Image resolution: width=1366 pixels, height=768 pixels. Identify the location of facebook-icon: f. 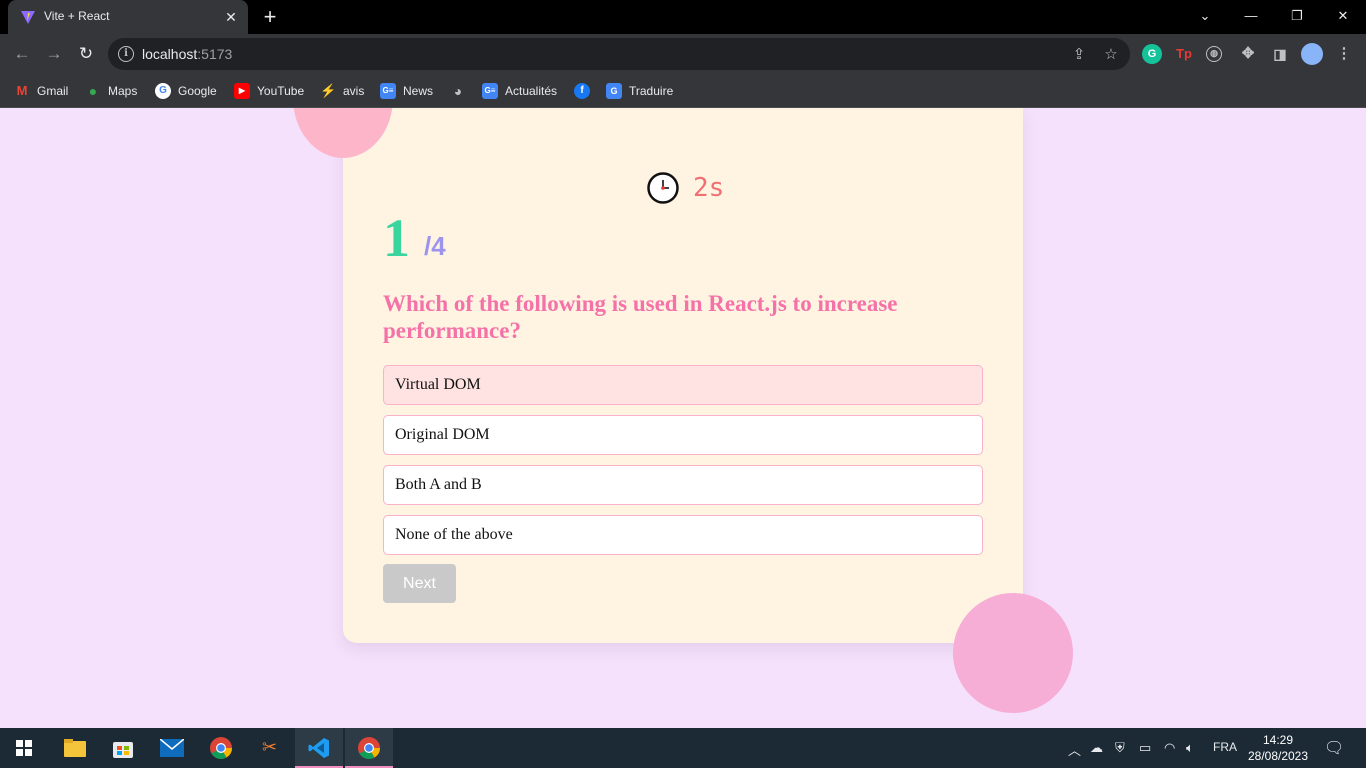
(582, 91).